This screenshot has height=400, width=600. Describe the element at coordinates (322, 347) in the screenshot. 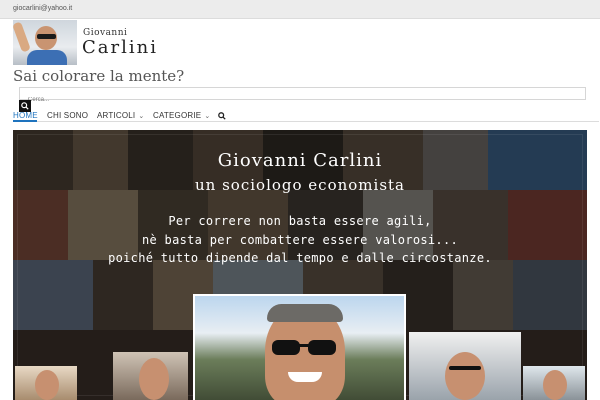

I see `sunglasses-right` at that location.